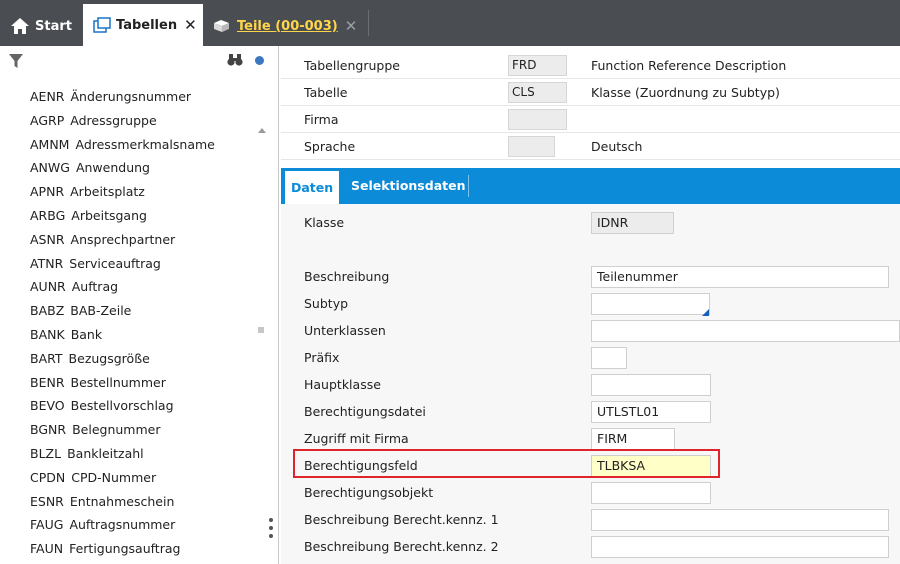  I want to click on field-label: Berechtigungsobjekt, so click(369, 492).